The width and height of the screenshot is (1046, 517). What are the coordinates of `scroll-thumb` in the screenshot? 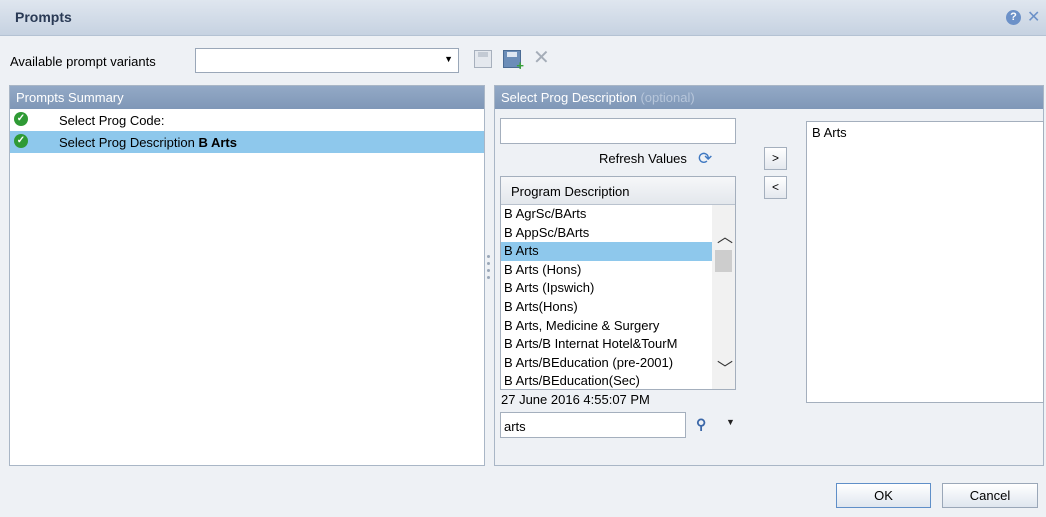 It's located at (723, 261).